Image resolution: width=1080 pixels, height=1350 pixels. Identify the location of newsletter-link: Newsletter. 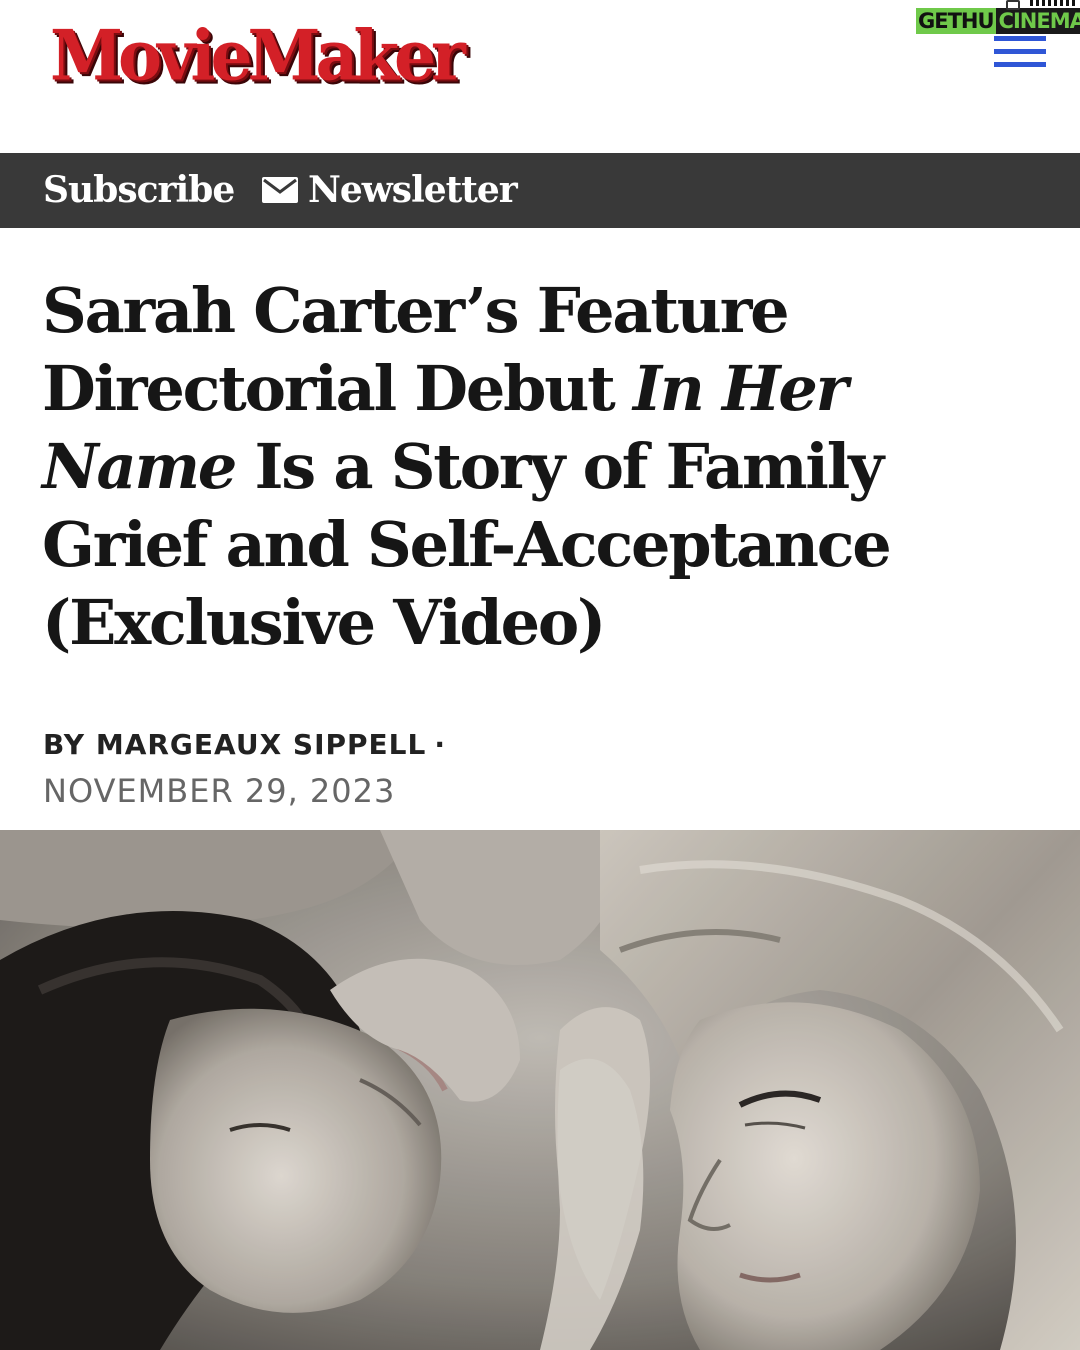
(390, 190).